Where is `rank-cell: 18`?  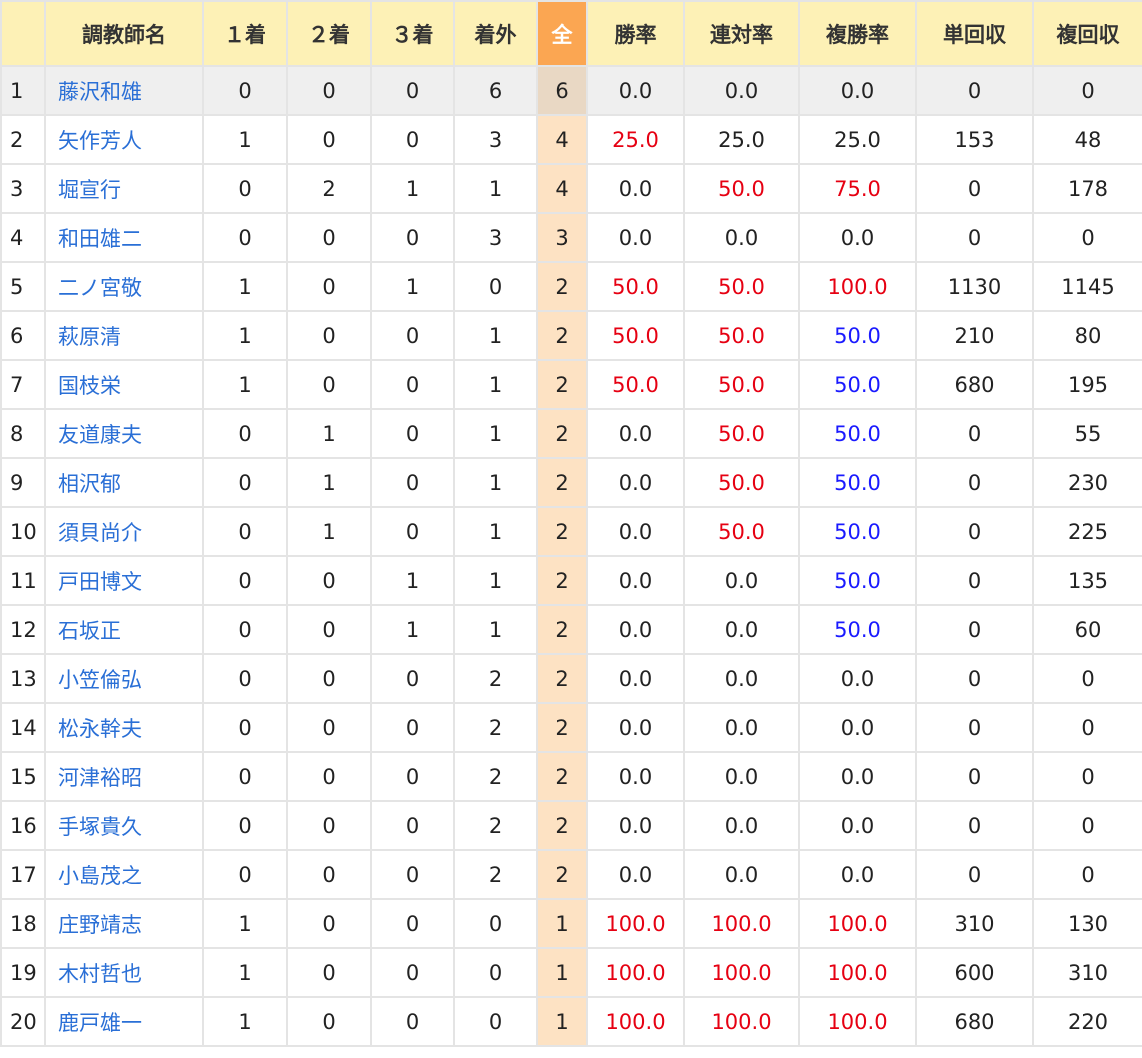
rank-cell: 18 is located at coordinates (23, 923).